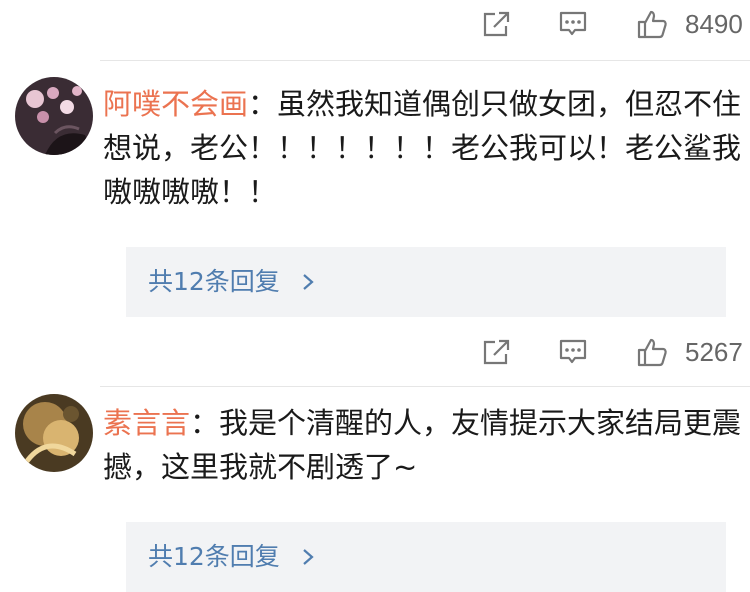 This screenshot has width=750, height=592. I want to click on comment-text: 素言言：我是个清醒的人，友情提示大家结局更震撼，这里我就不剧透了~, so click(423, 445).